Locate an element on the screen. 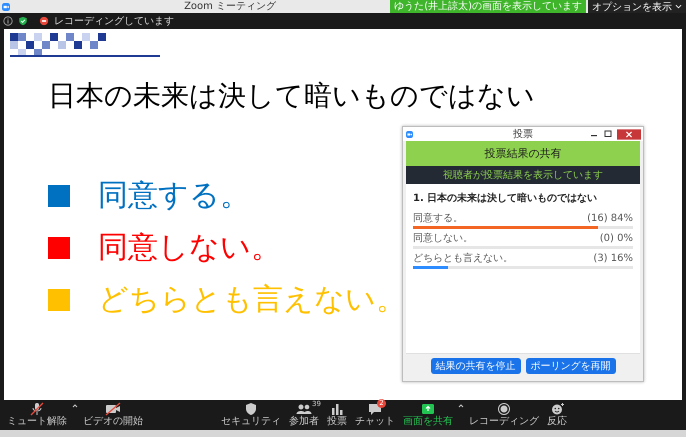 The image size is (686, 437). share-screen-icon is located at coordinates (428, 409).